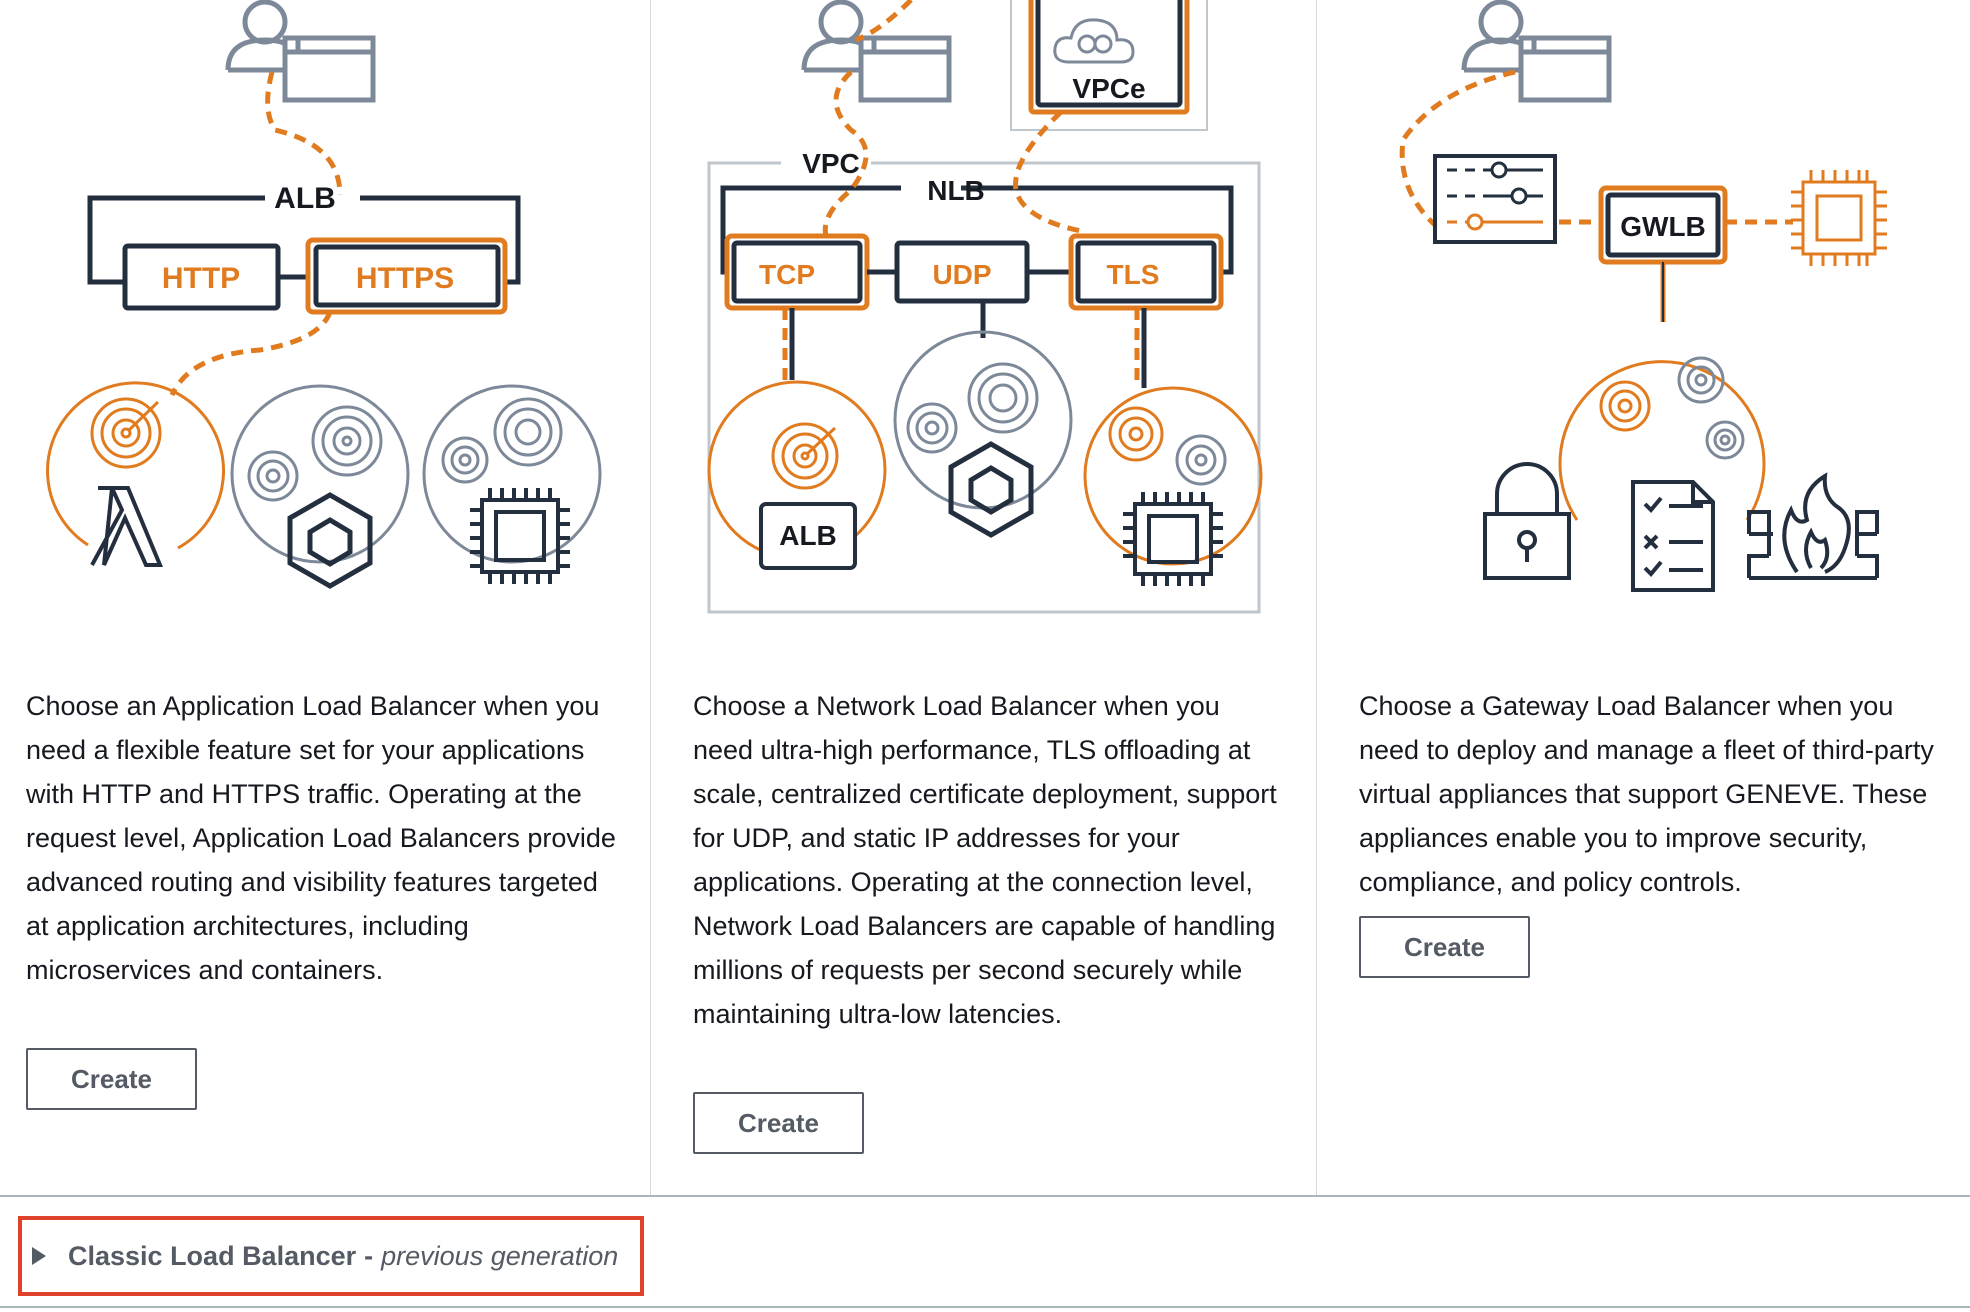  Describe the element at coordinates (961, 274) in the screenshot. I see `udp-listener: UDP` at that location.